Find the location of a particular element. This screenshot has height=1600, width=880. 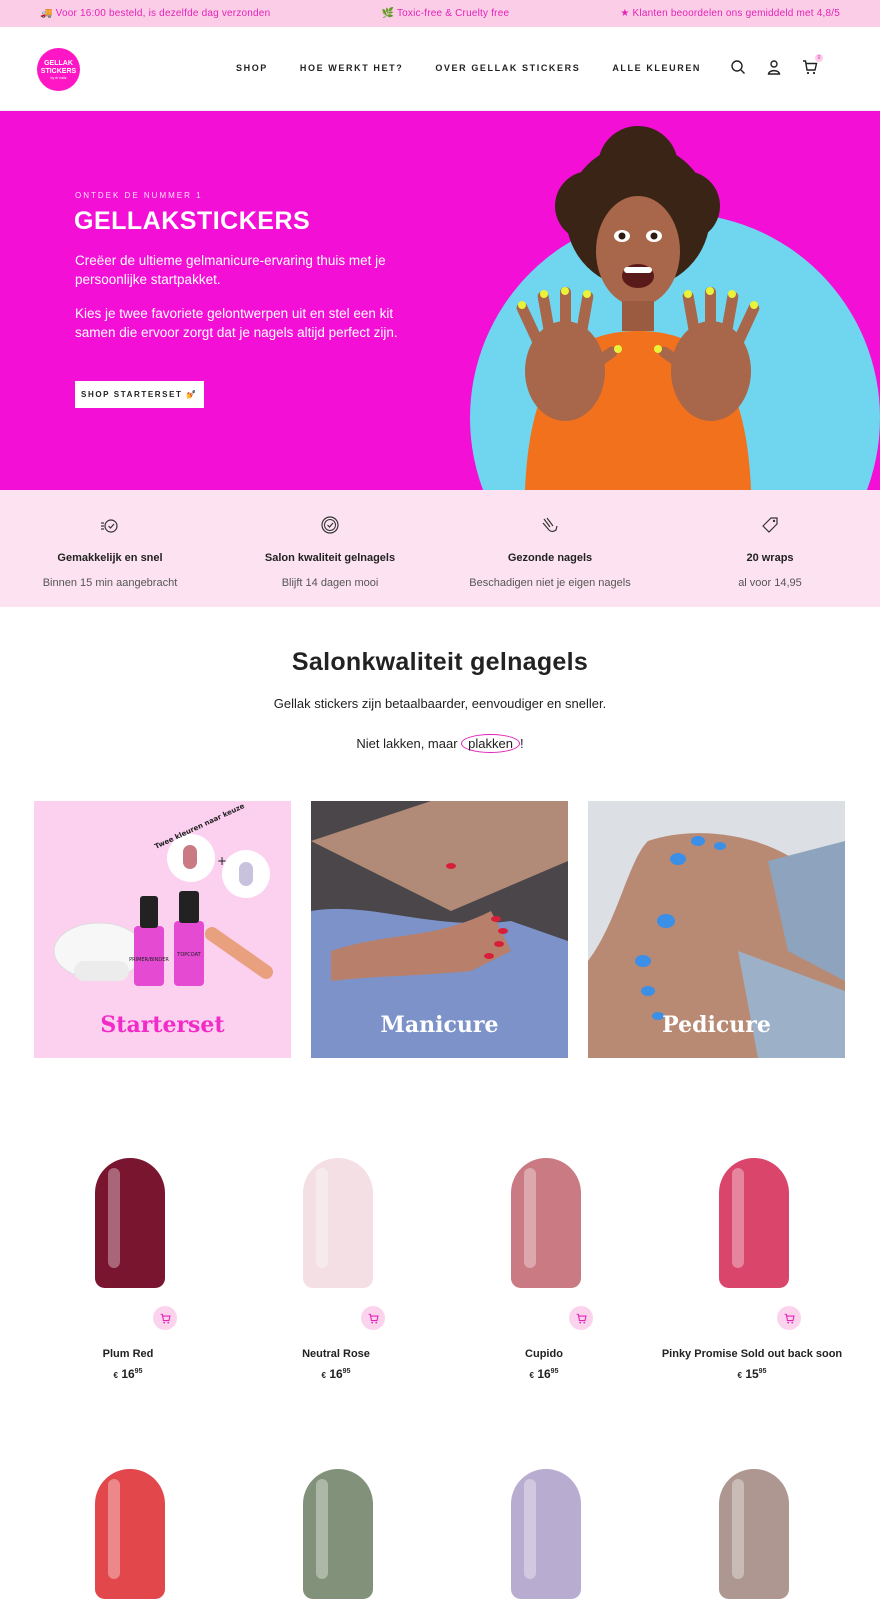

logo-tag: by dr nailz is located at coordinates (58, 77).